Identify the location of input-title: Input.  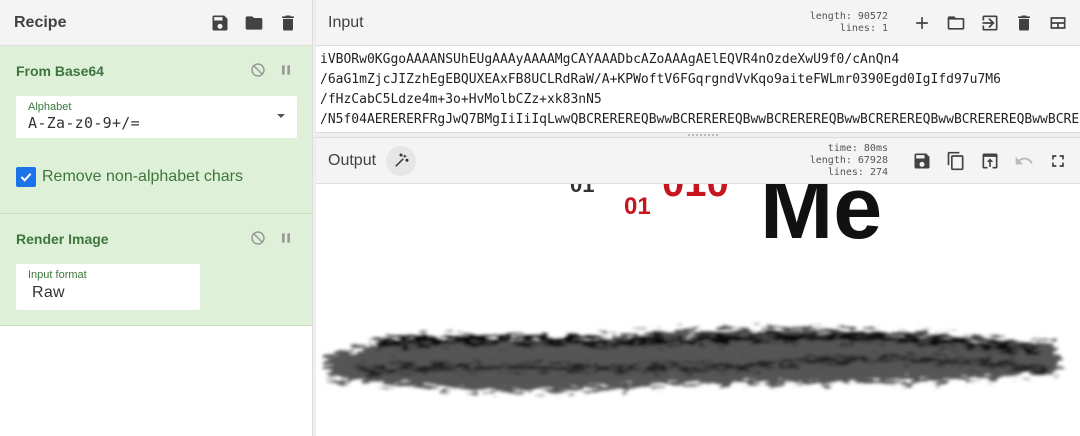
(346, 22).